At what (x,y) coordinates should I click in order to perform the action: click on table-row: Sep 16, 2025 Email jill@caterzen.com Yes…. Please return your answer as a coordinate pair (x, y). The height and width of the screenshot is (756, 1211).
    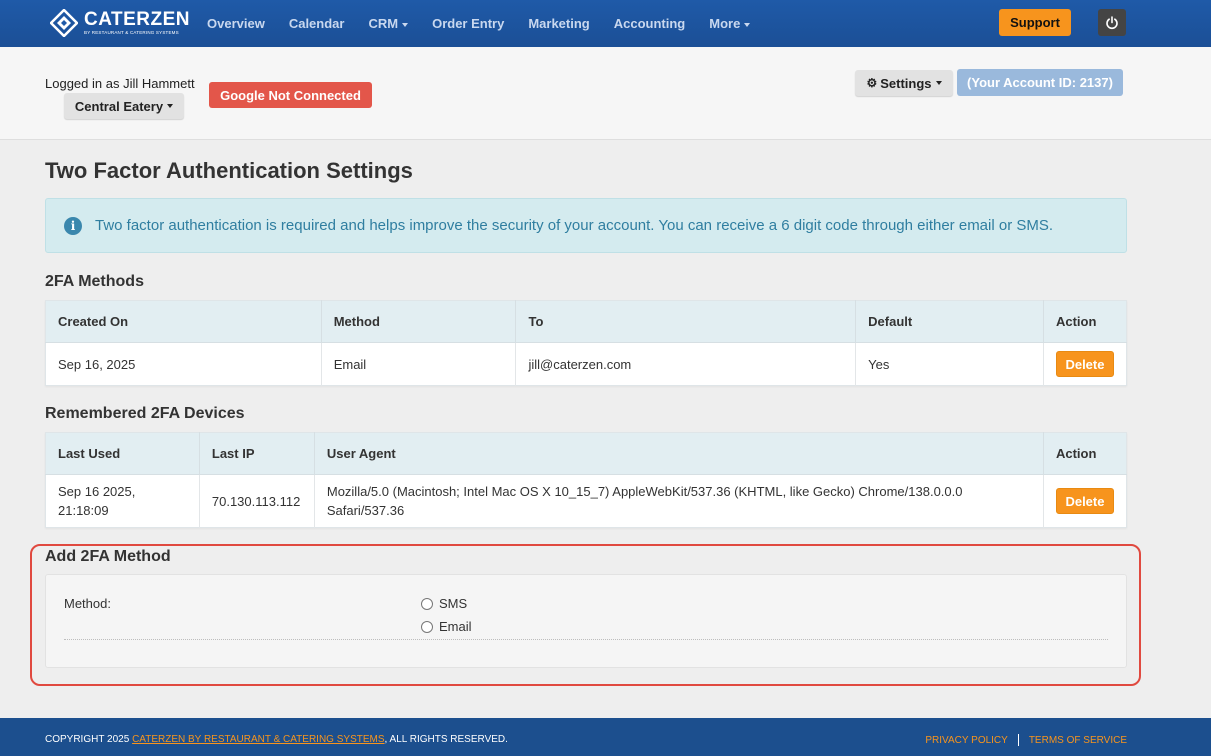
    Looking at the image, I should click on (586, 364).